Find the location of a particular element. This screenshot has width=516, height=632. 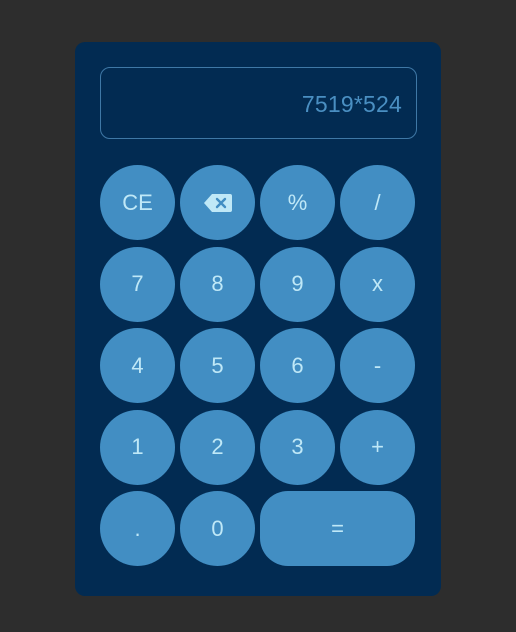

digit-8-button: 8 is located at coordinates (217, 284).